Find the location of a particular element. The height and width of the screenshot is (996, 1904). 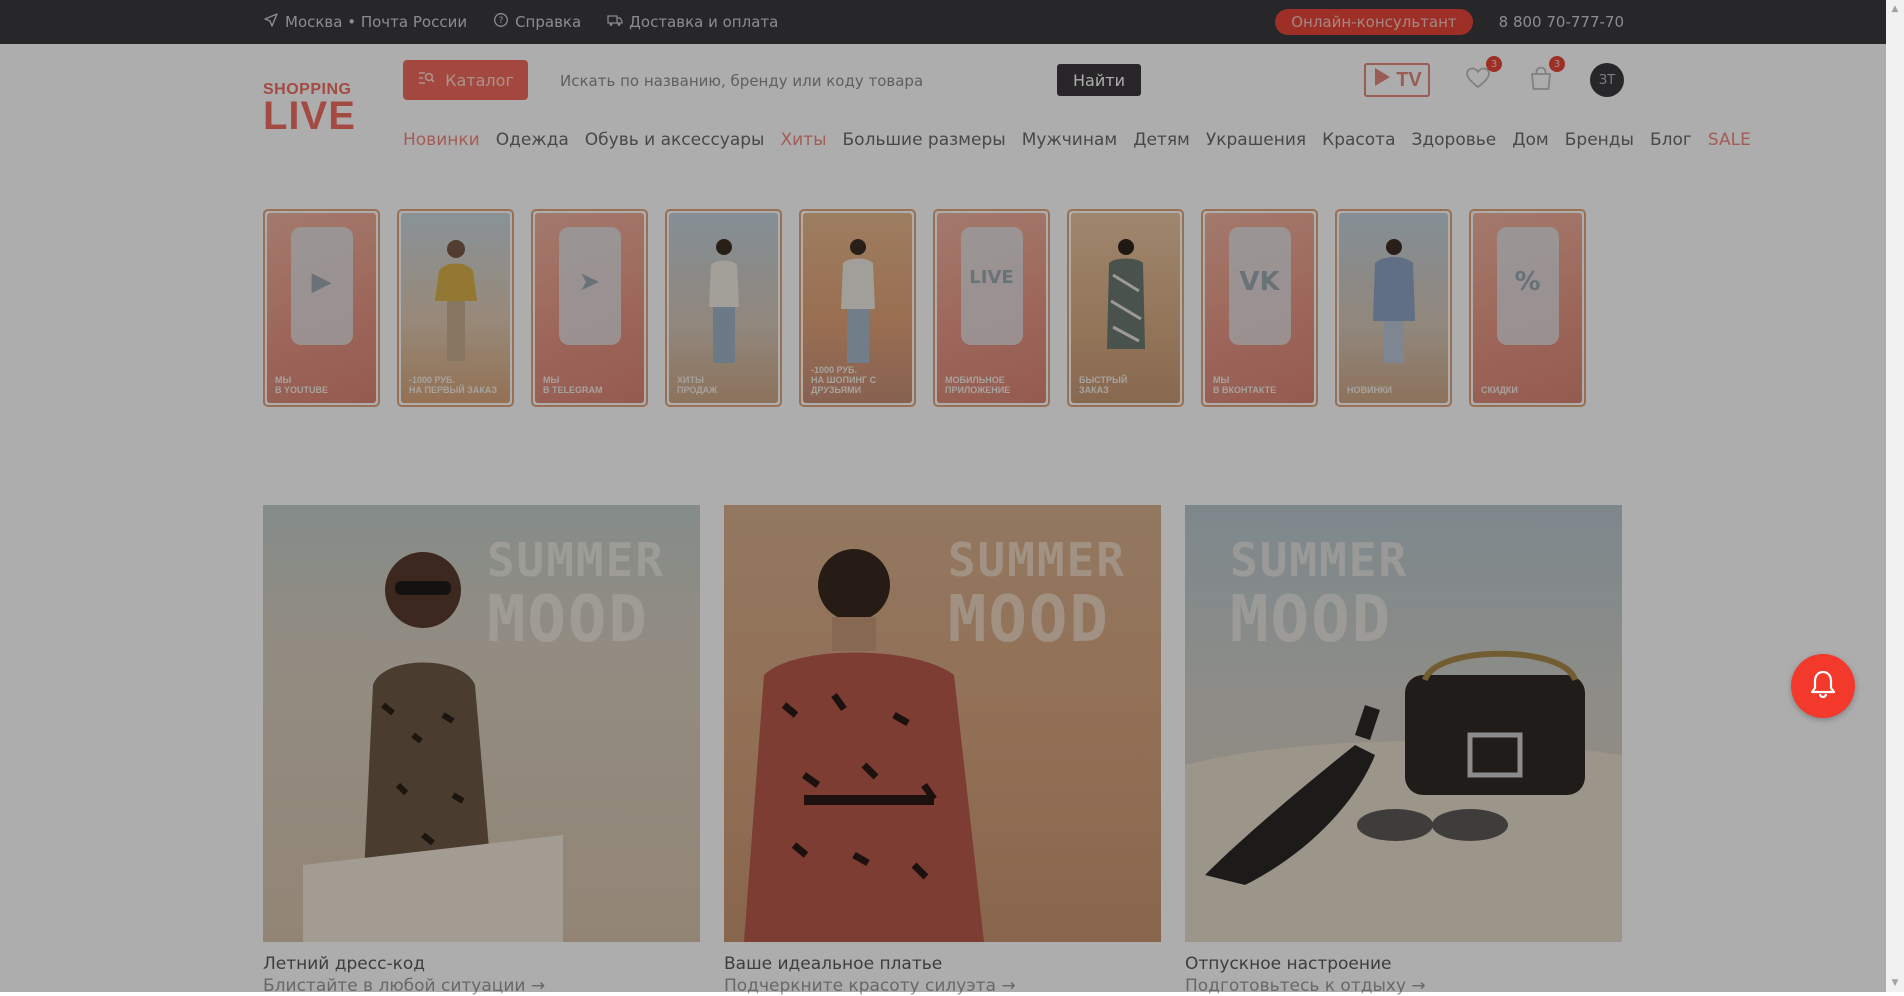

story-image: ➤ МЫ В TELEGRAM is located at coordinates (589, 308).